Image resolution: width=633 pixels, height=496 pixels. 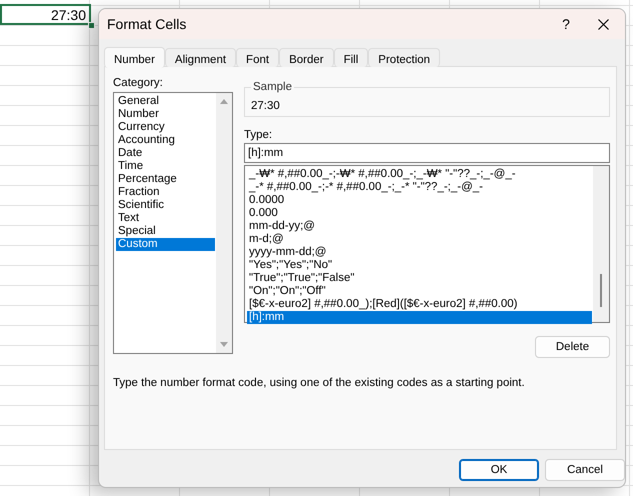 What do you see at coordinates (165, 231) in the screenshot?
I see `list-item: Special` at bounding box center [165, 231].